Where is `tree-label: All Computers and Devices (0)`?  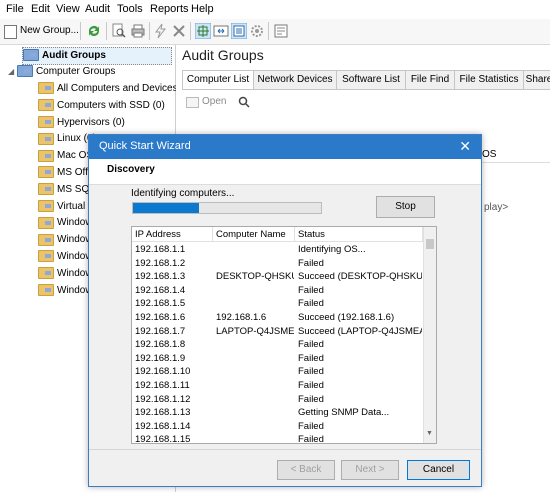 tree-label: All Computers and Devices (0) is located at coordinates (125, 88).